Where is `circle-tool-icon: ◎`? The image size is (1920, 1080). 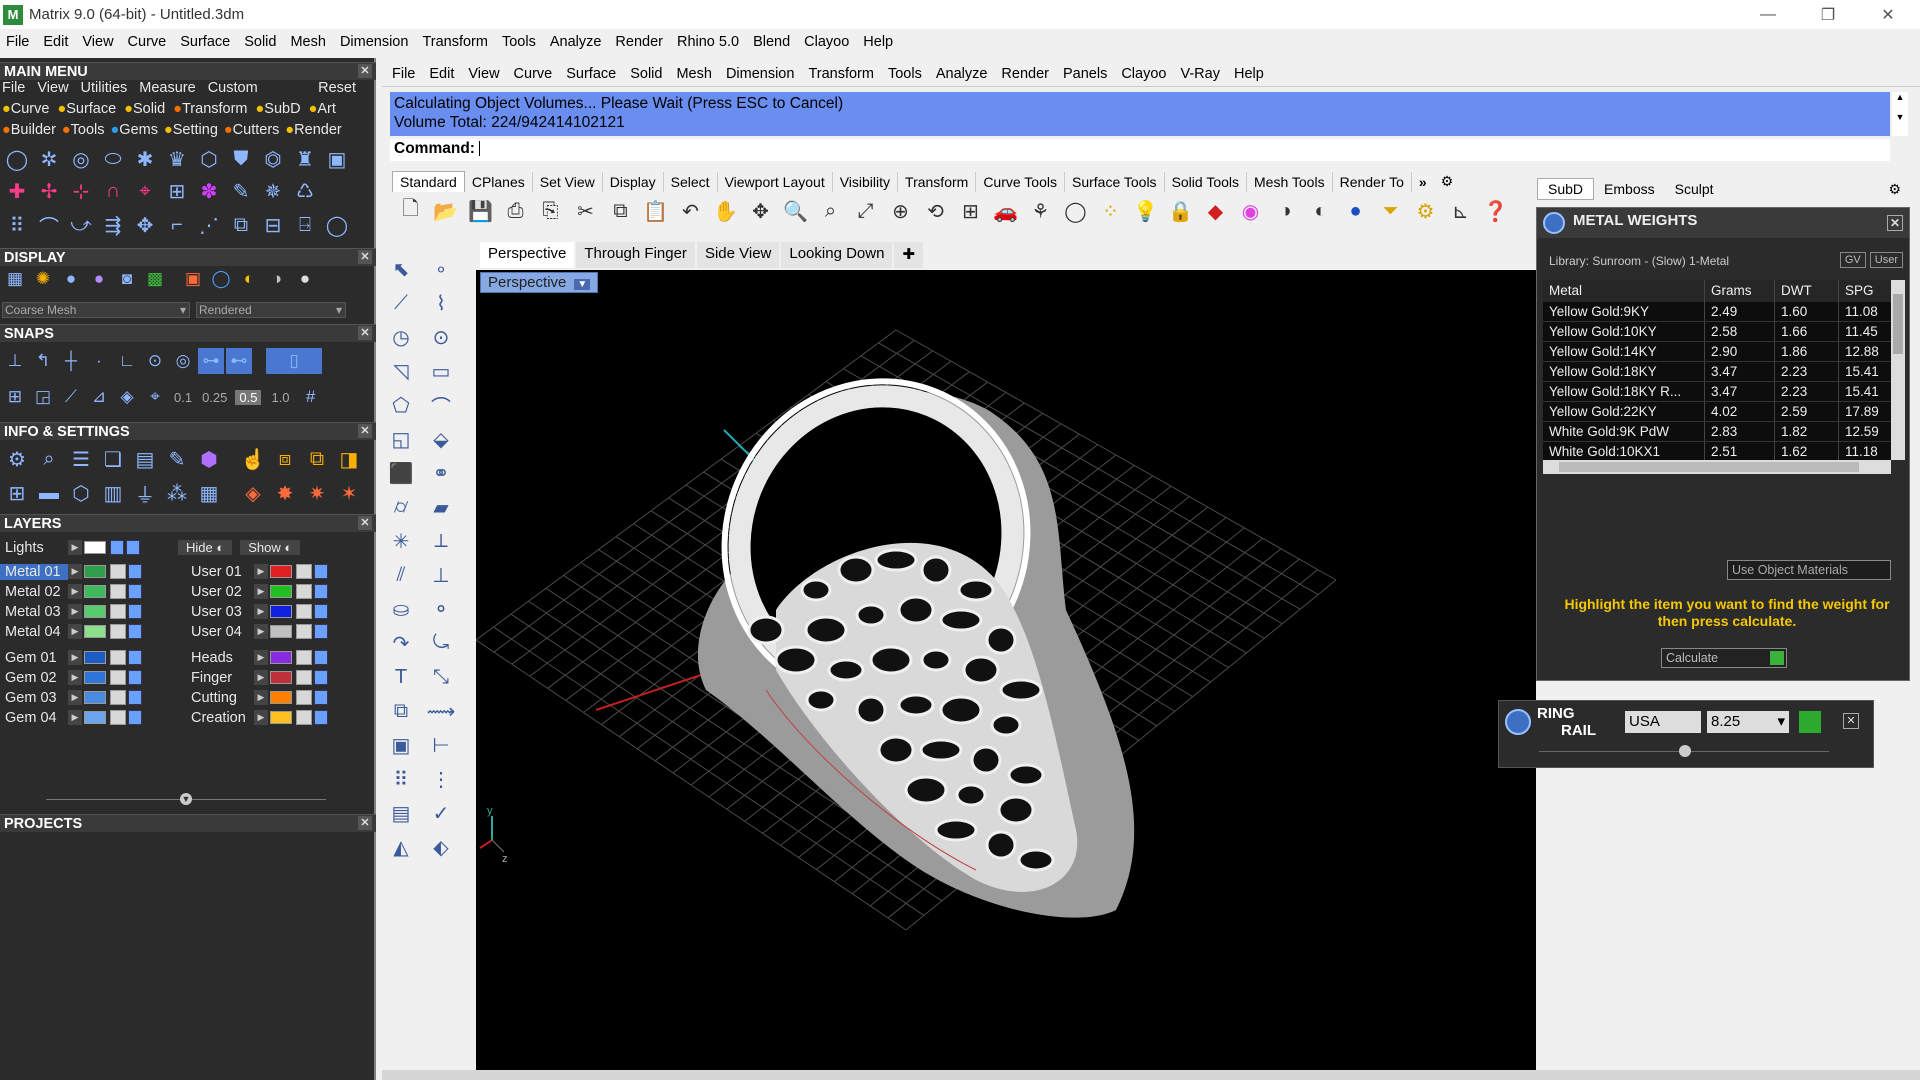 circle-tool-icon: ◎ is located at coordinates (81, 159).